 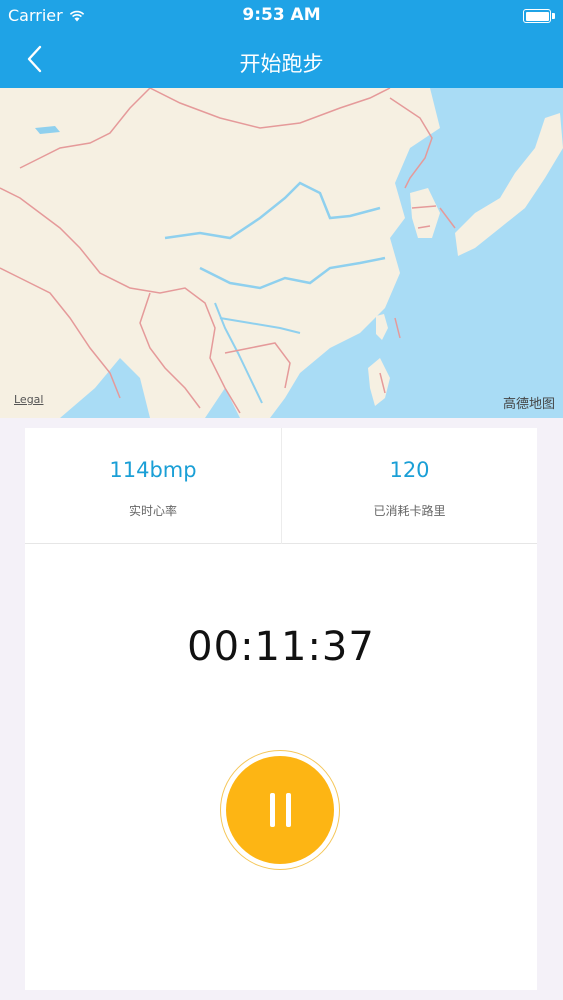 I want to click on map-land-philippines, so click(x=379, y=382).